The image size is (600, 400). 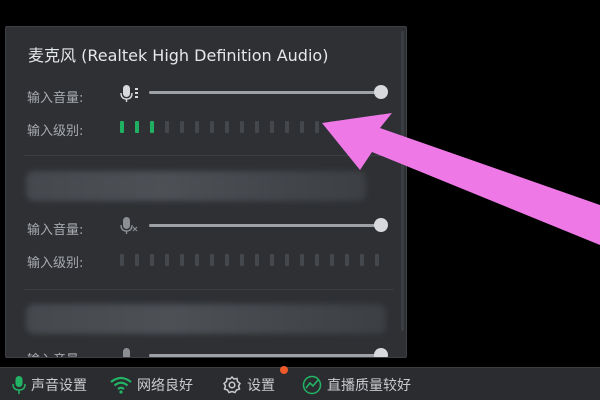 What do you see at coordinates (312, 385) in the screenshot?
I see `stream-quality-icon` at bounding box center [312, 385].